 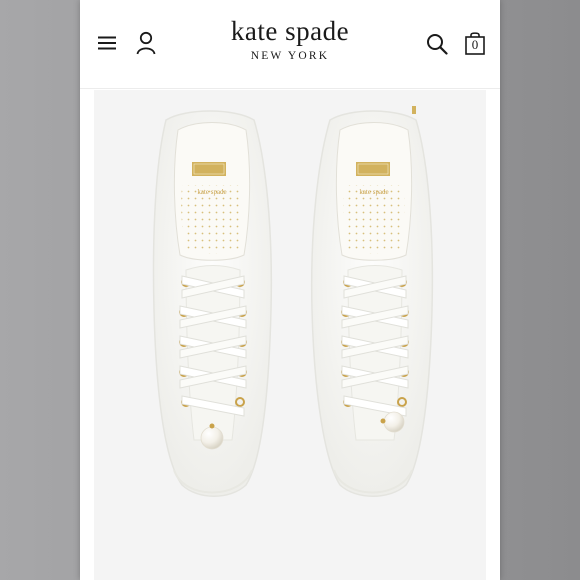 I want to click on account-button, so click(x=146, y=43).